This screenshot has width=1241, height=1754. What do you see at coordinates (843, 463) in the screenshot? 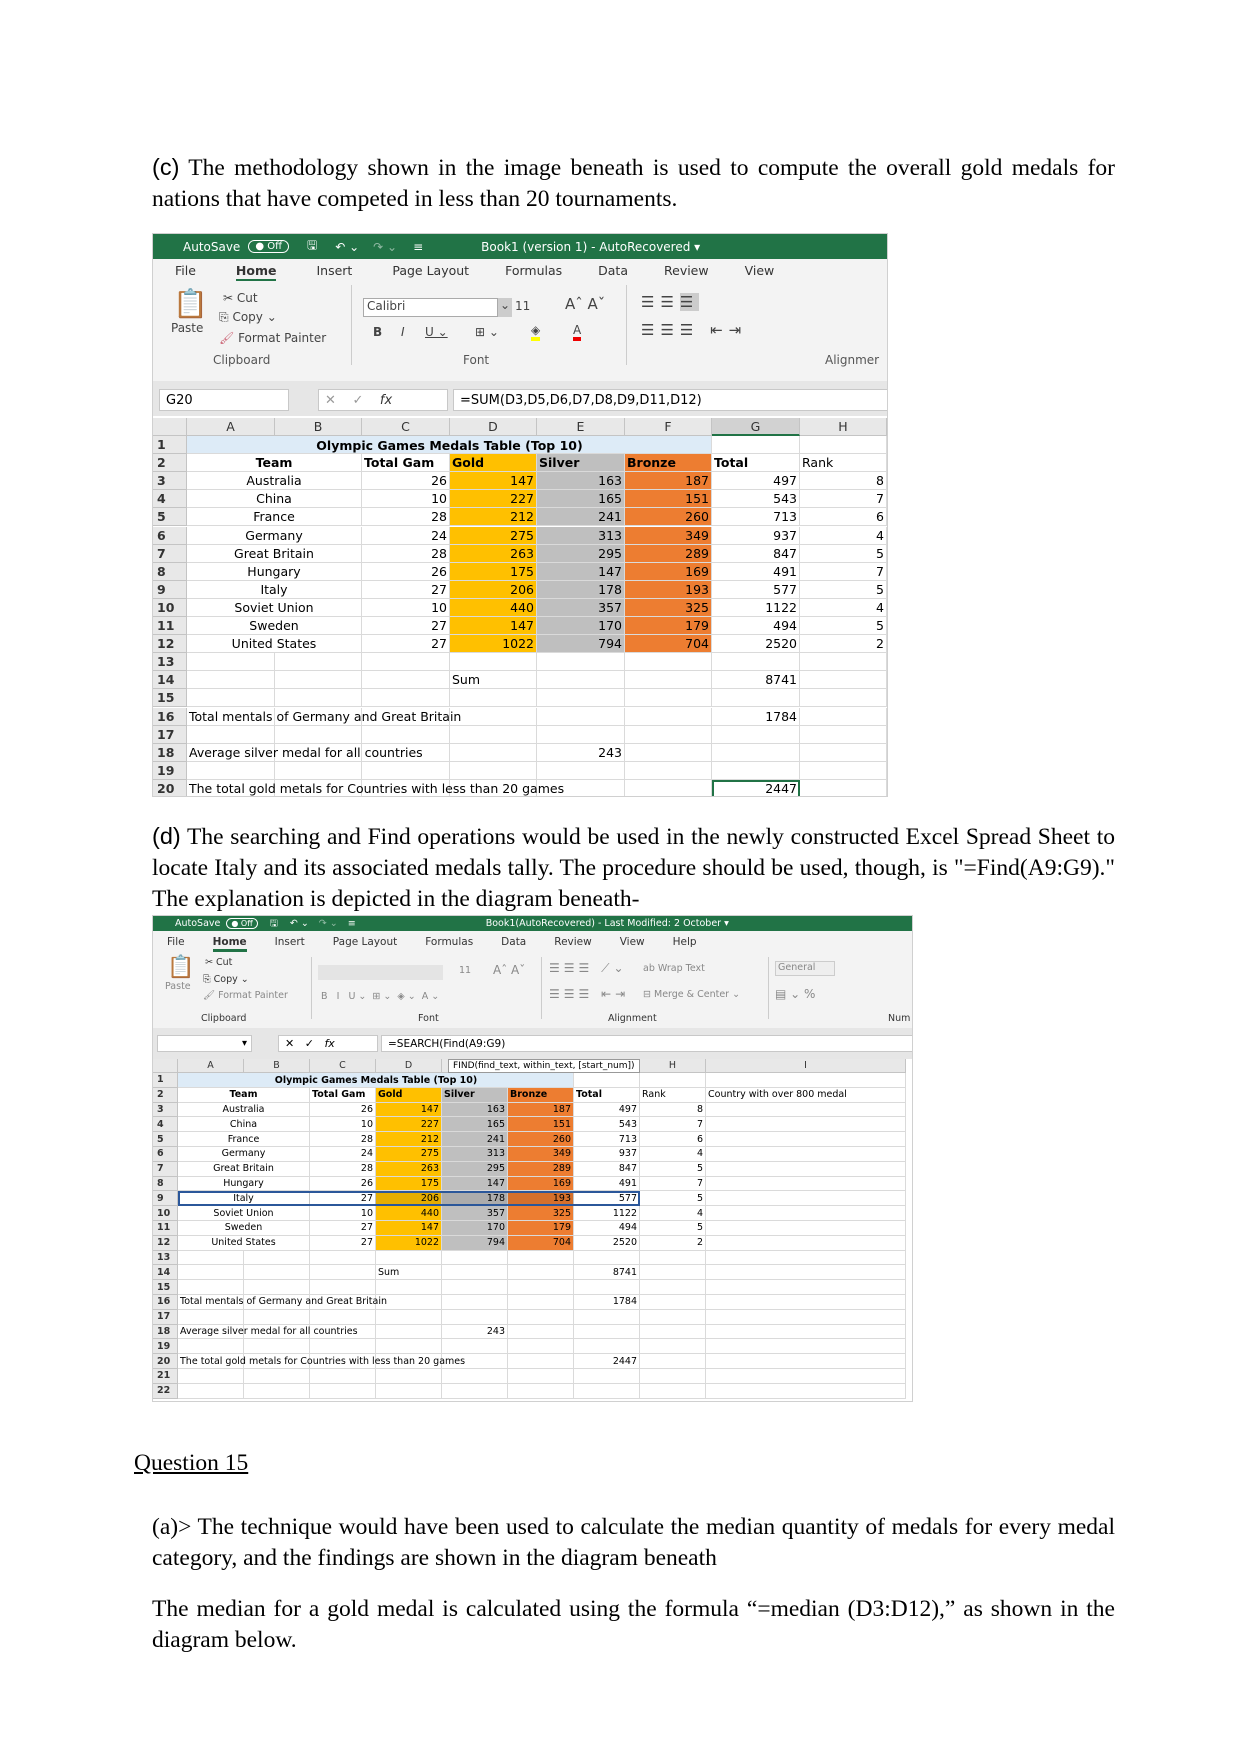
I see `cell-H2: Rank` at bounding box center [843, 463].